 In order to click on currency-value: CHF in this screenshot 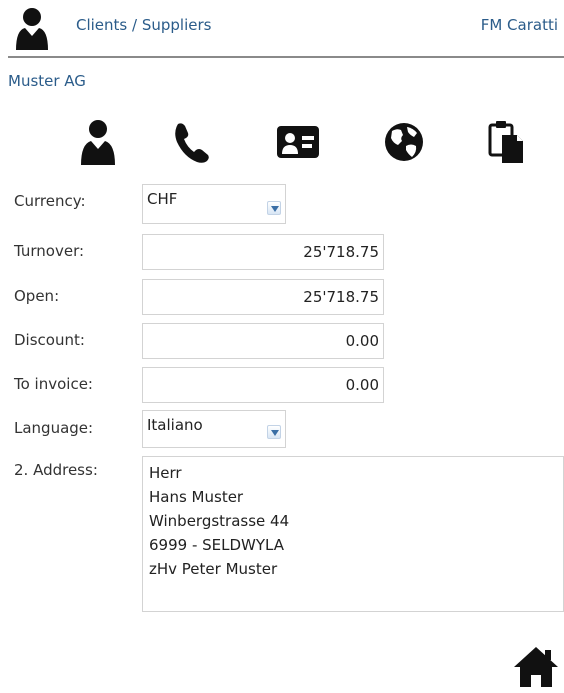, I will do `click(162, 199)`.